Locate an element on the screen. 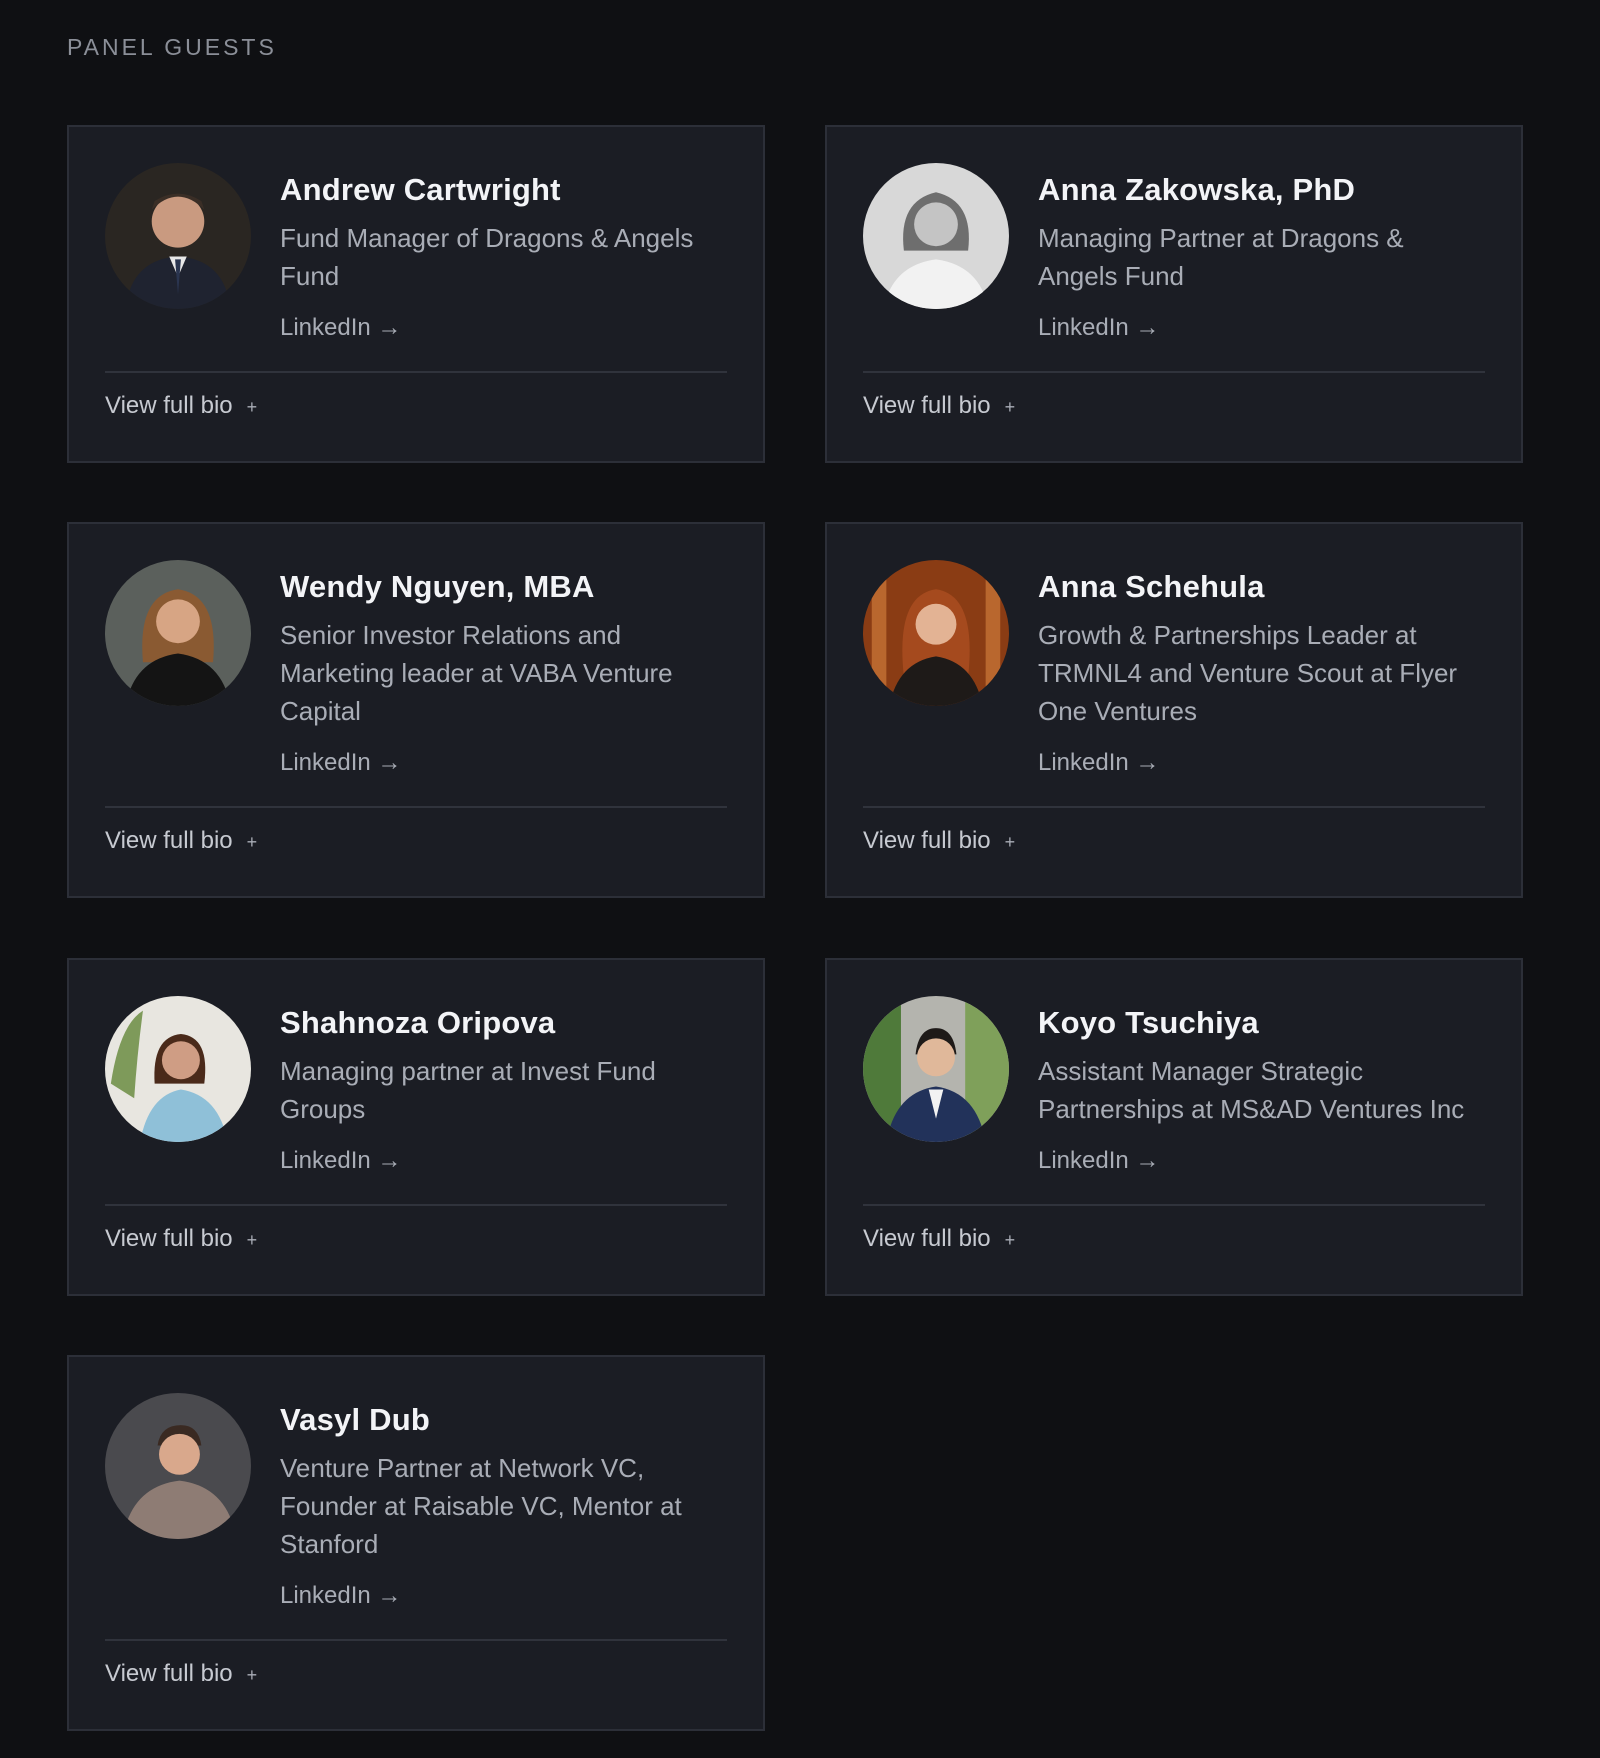  guest-role: Fund Manager of Dragons & Angels Fund is located at coordinates (487, 257).